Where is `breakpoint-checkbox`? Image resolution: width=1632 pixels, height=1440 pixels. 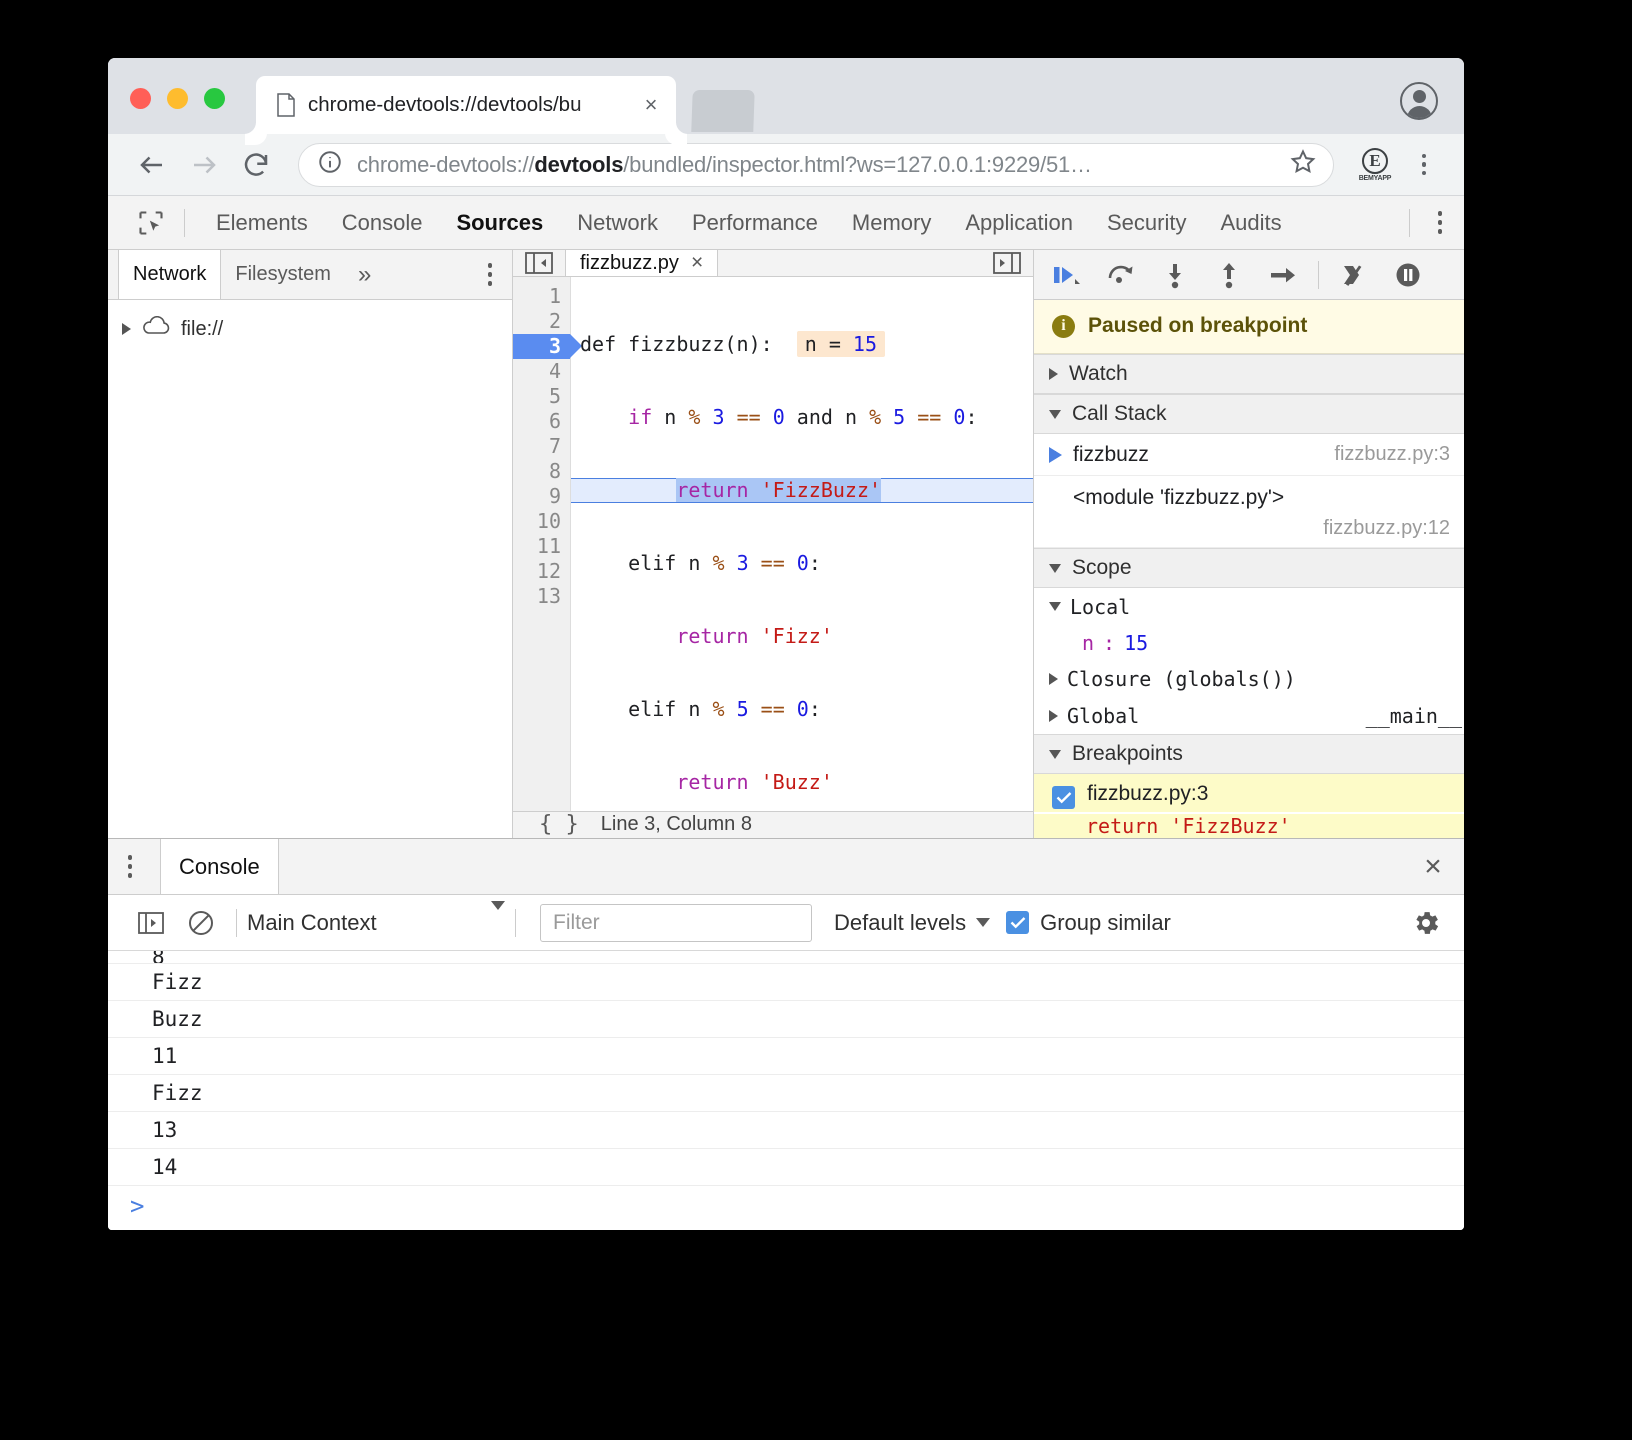 breakpoint-checkbox is located at coordinates (1063, 798).